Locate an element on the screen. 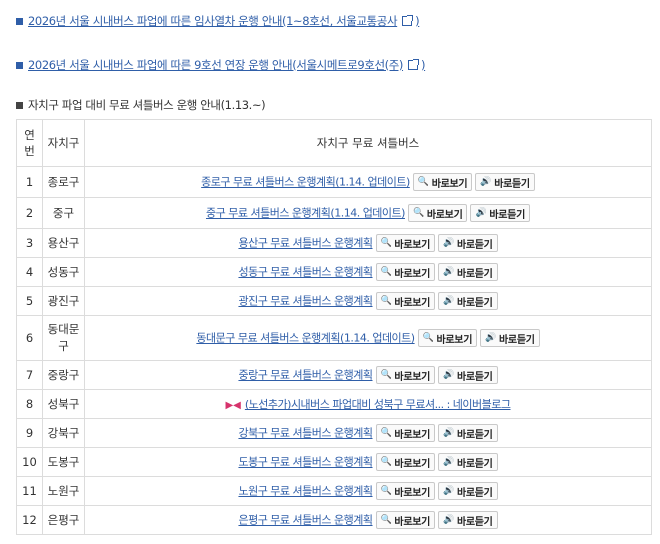 This screenshot has width=660, height=544. section-title: 자치구 파업 대비 무료 셔틀버스 운행 안내(1.13.~) is located at coordinates (141, 105).